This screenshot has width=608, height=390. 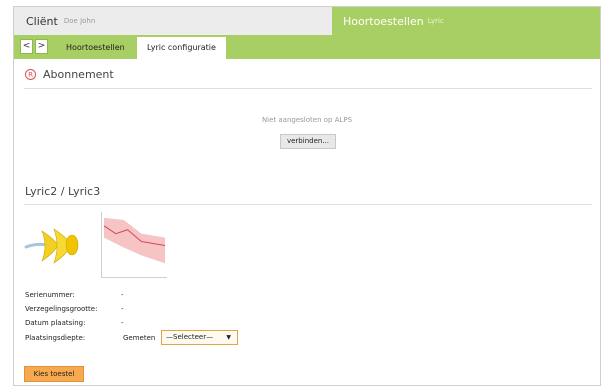 I want to click on depth-select-value: —Selecteer—, so click(x=190, y=337).